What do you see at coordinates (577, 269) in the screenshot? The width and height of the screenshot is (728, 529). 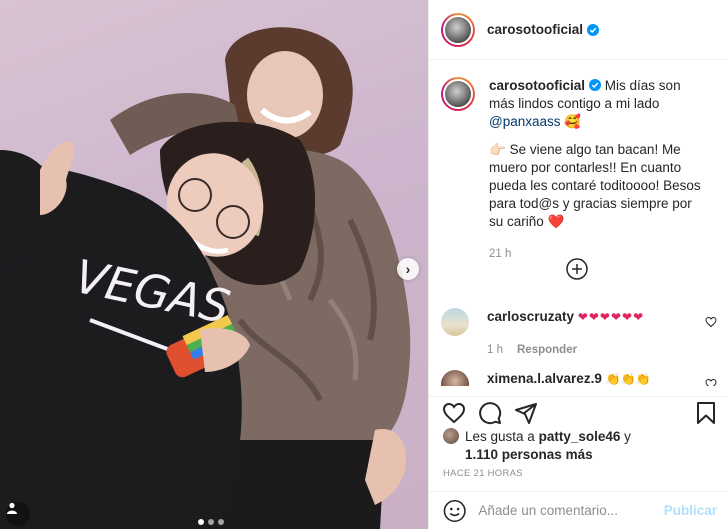 I see `load-more-comments-icon` at bounding box center [577, 269].